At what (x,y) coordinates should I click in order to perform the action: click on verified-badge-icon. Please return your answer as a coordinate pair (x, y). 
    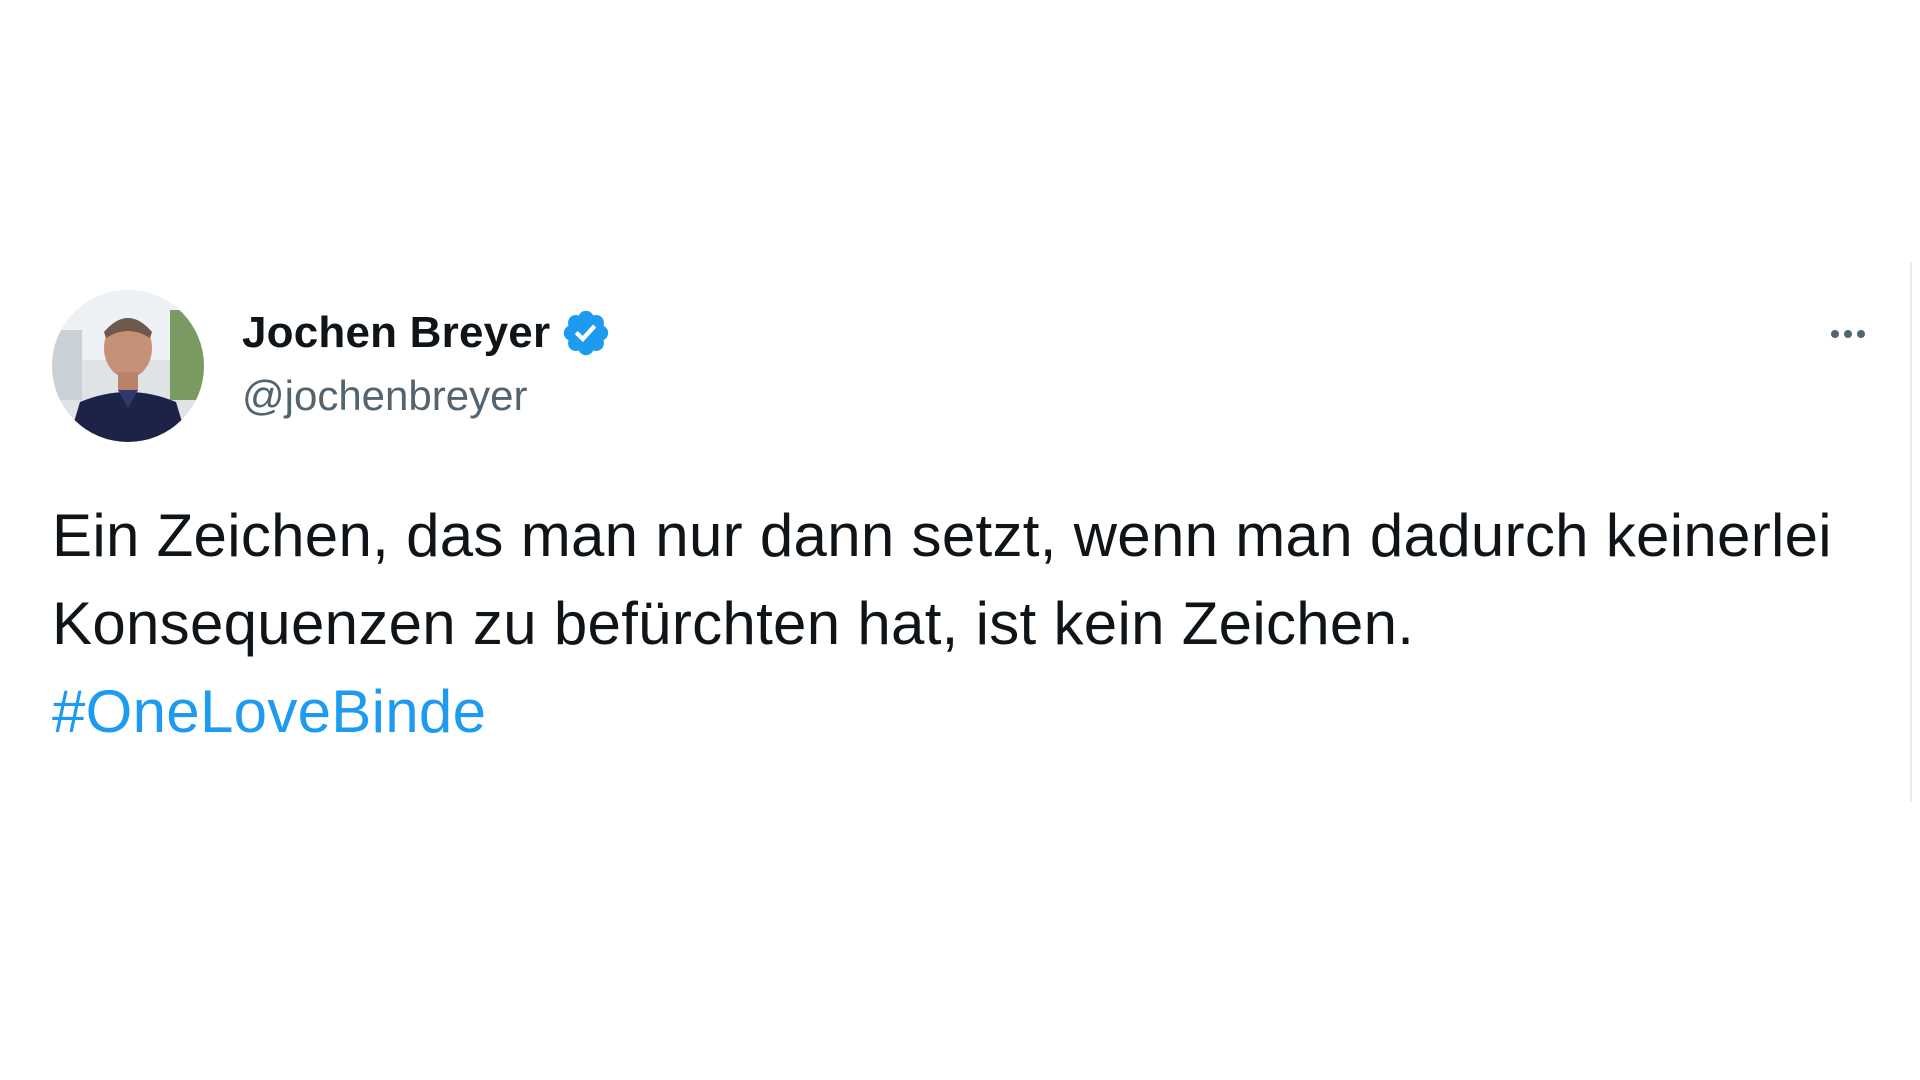
    Looking at the image, I should click on (586, 333).